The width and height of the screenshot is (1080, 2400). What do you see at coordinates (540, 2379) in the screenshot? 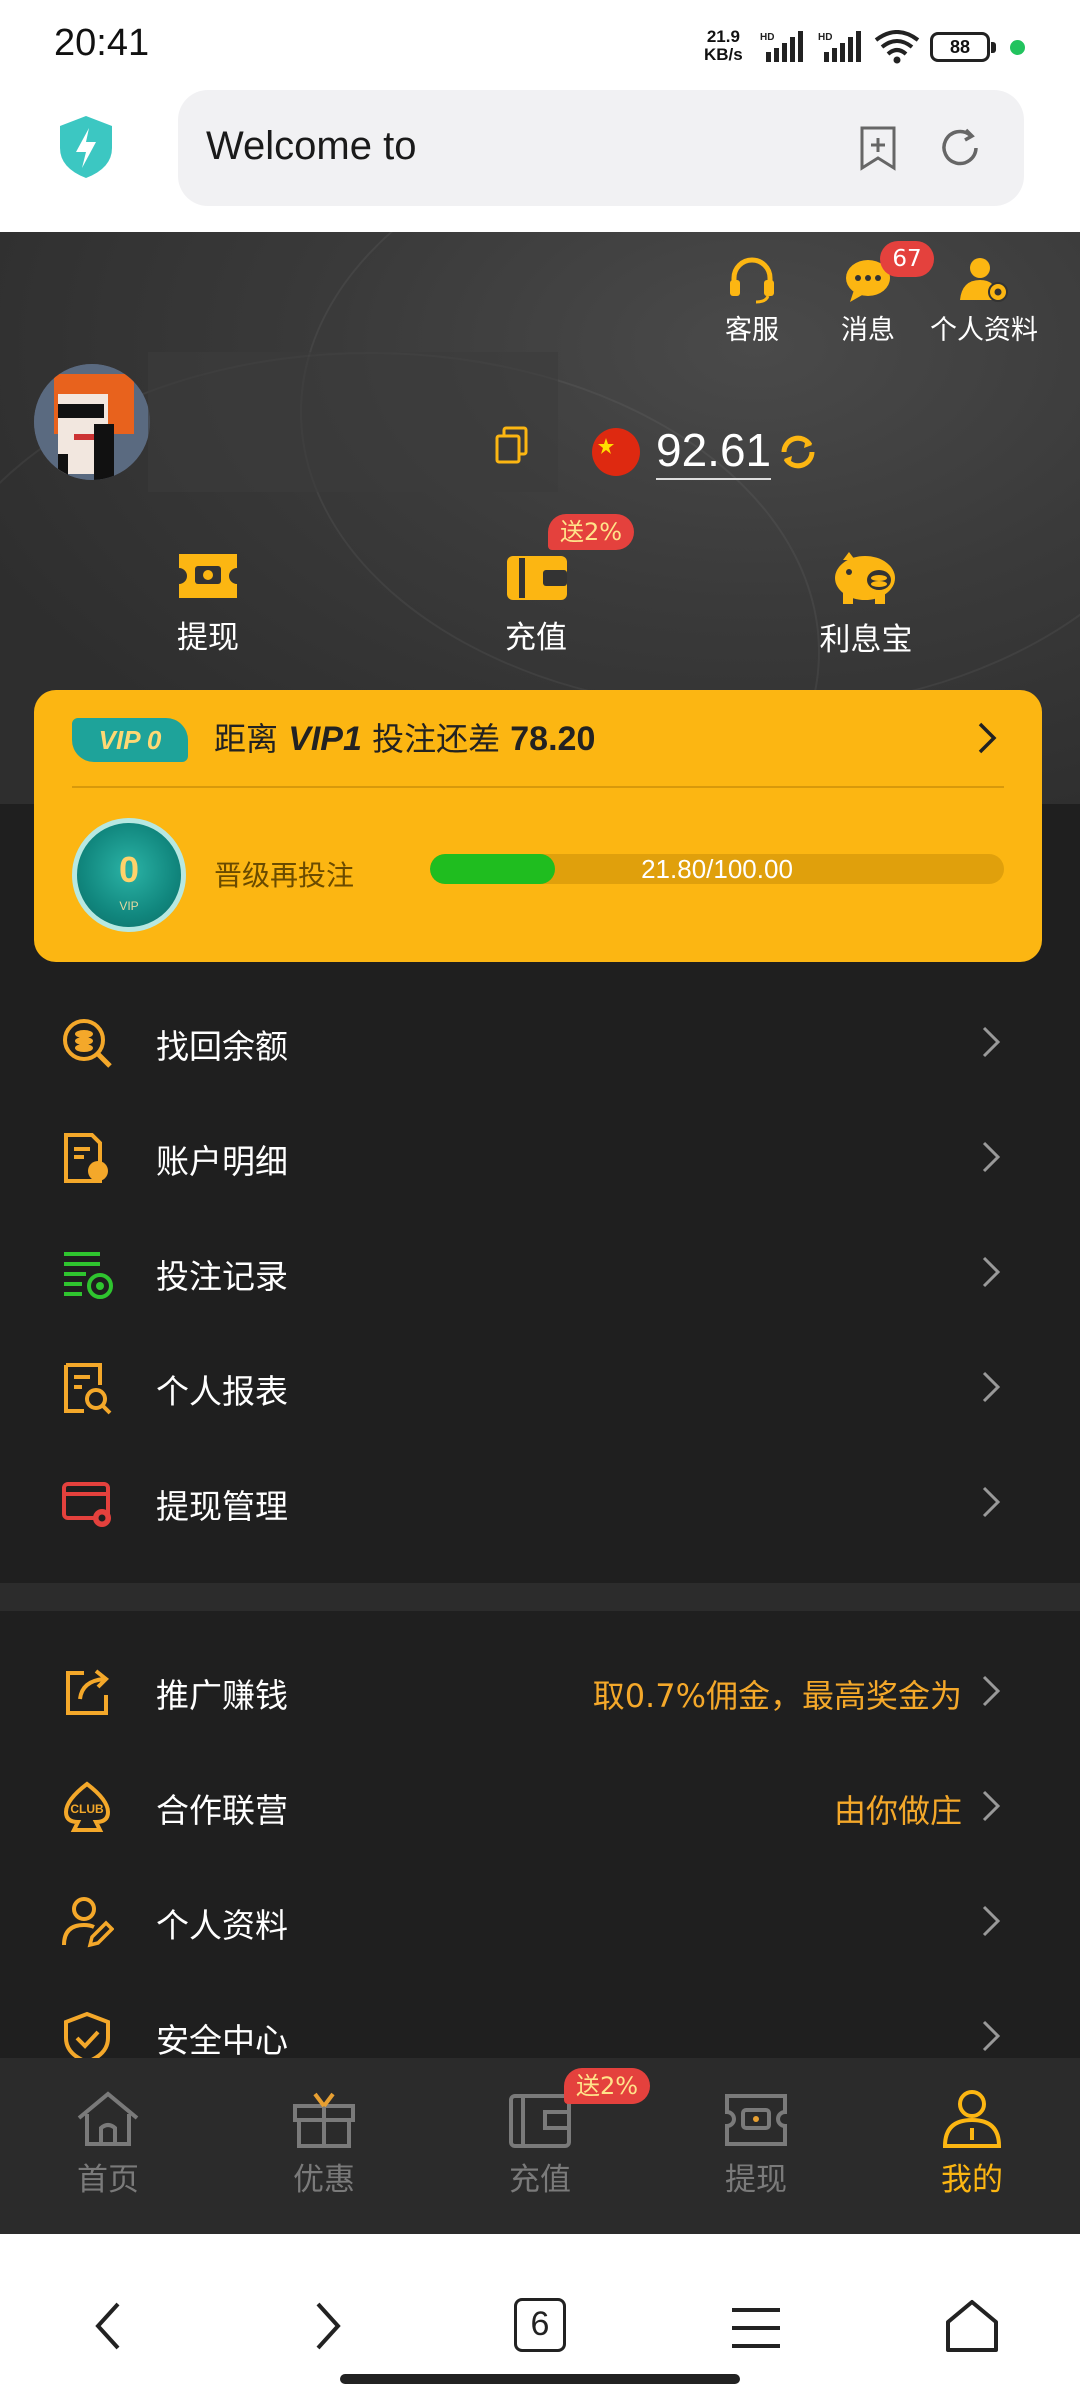
I see `gesture-bar` at bounding box center [540, 2379].